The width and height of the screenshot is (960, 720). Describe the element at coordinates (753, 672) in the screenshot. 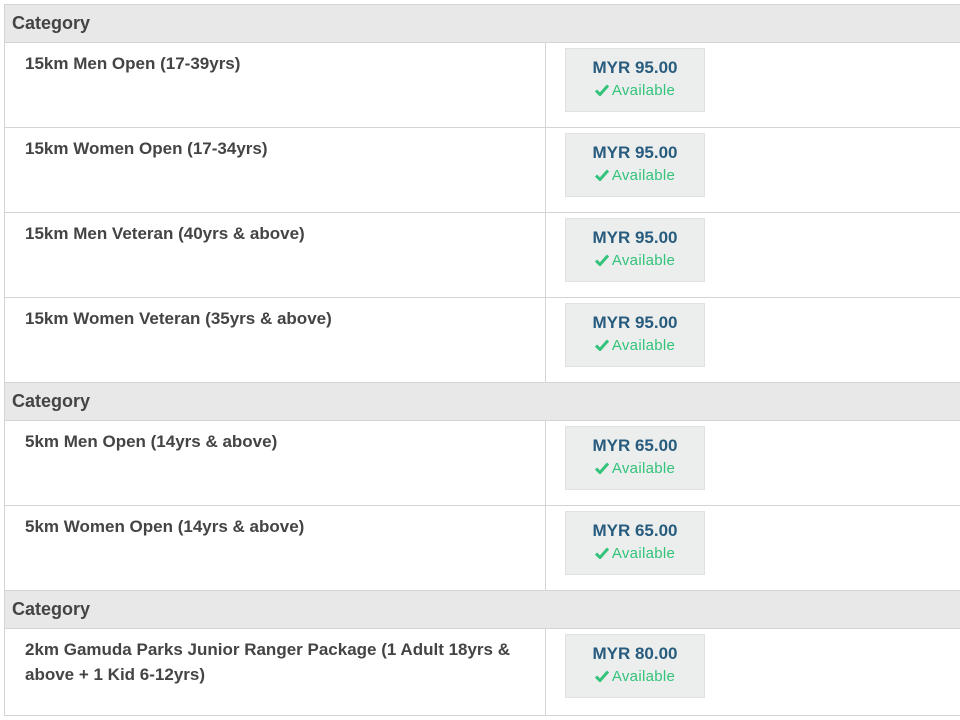

I see `price-cell: MYR 80.00 Available` at that location.